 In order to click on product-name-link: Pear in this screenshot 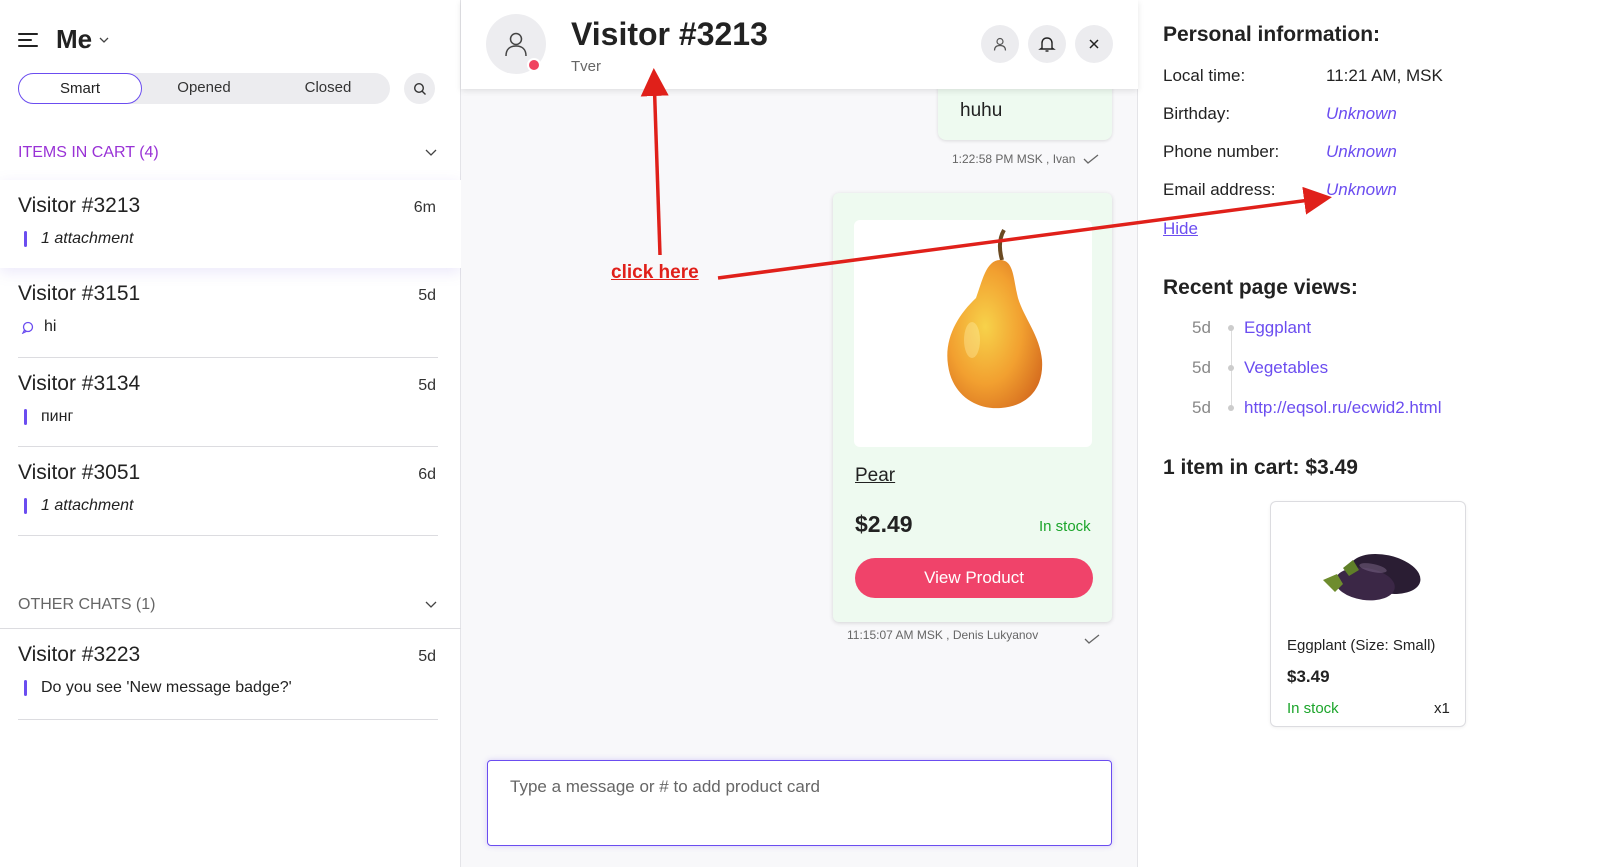, I will do `click(875, 476)`.